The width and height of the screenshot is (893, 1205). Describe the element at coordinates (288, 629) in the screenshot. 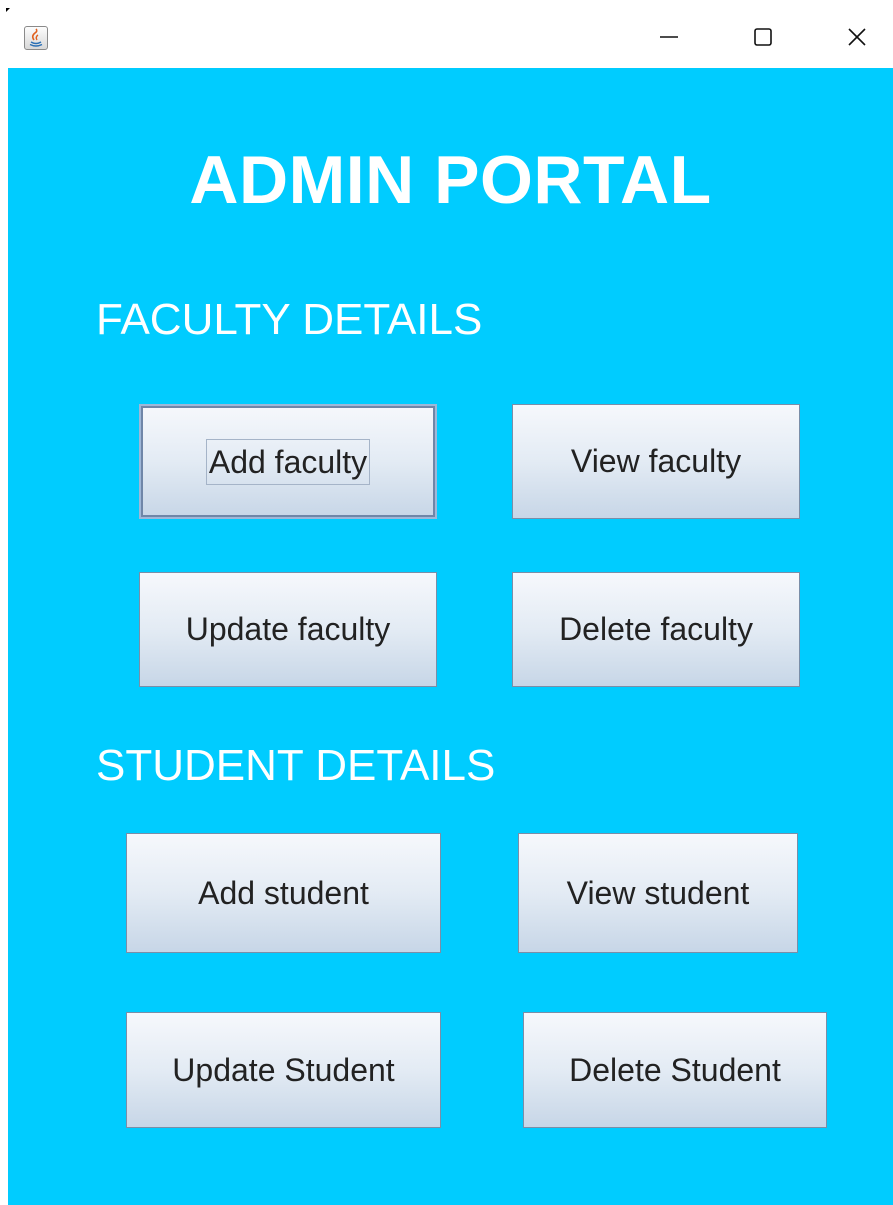

I see `update-faculty-button: Update faculty` at that location.